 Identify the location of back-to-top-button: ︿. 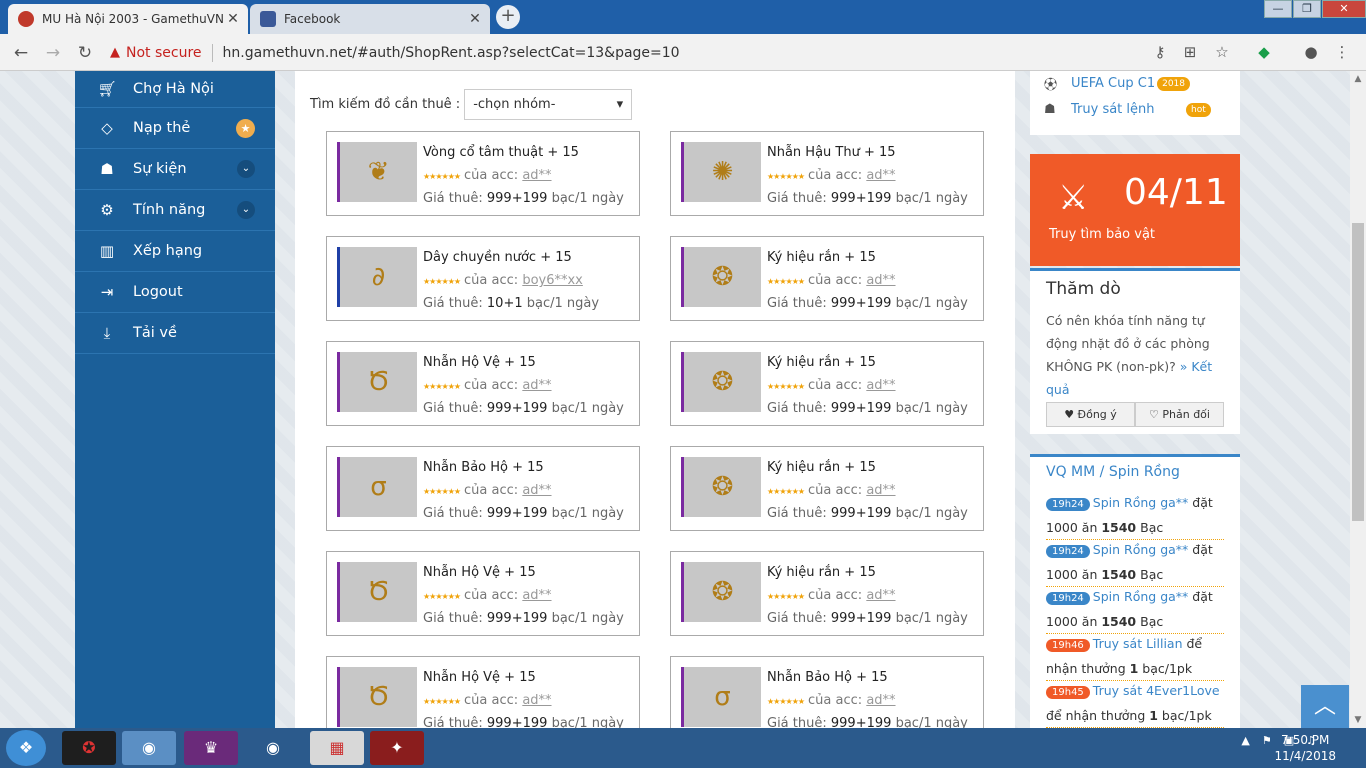
(1325, 706).